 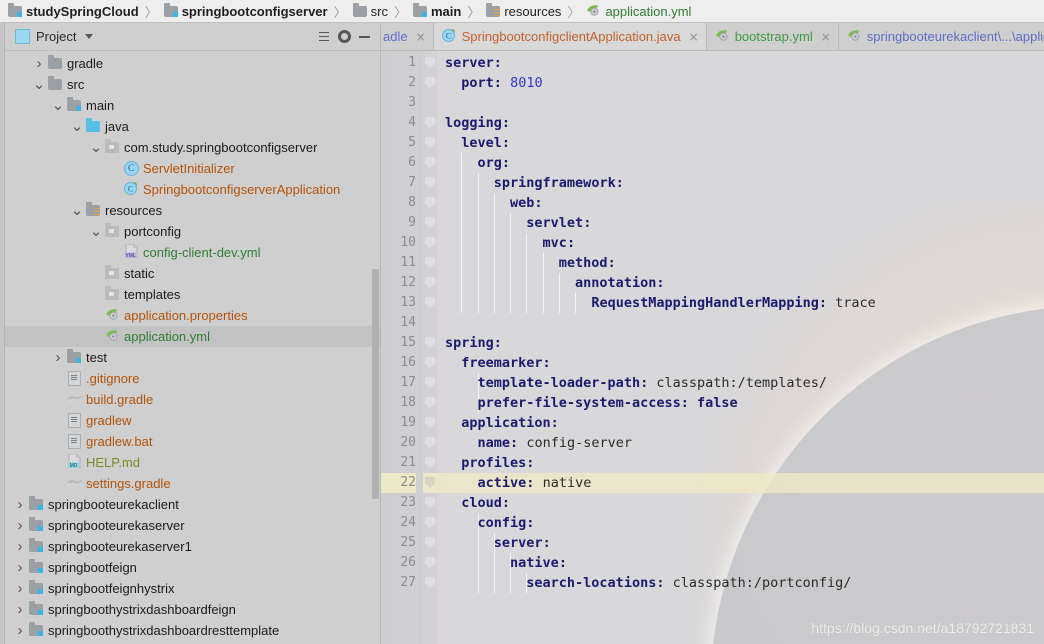 I want to click on code-line: port: 8010, so click(x=740, y=83).